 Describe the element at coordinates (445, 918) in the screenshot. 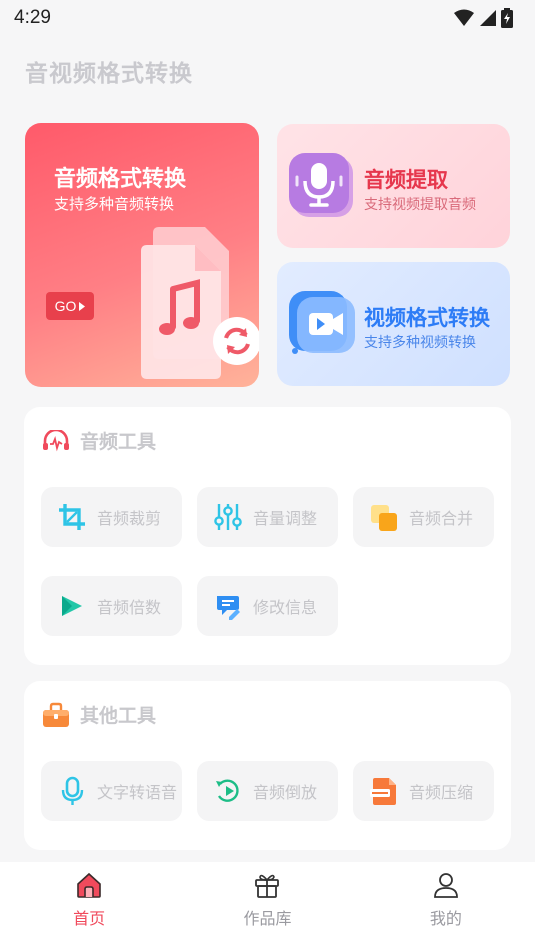

I see `nav-label: 我的` at that location.